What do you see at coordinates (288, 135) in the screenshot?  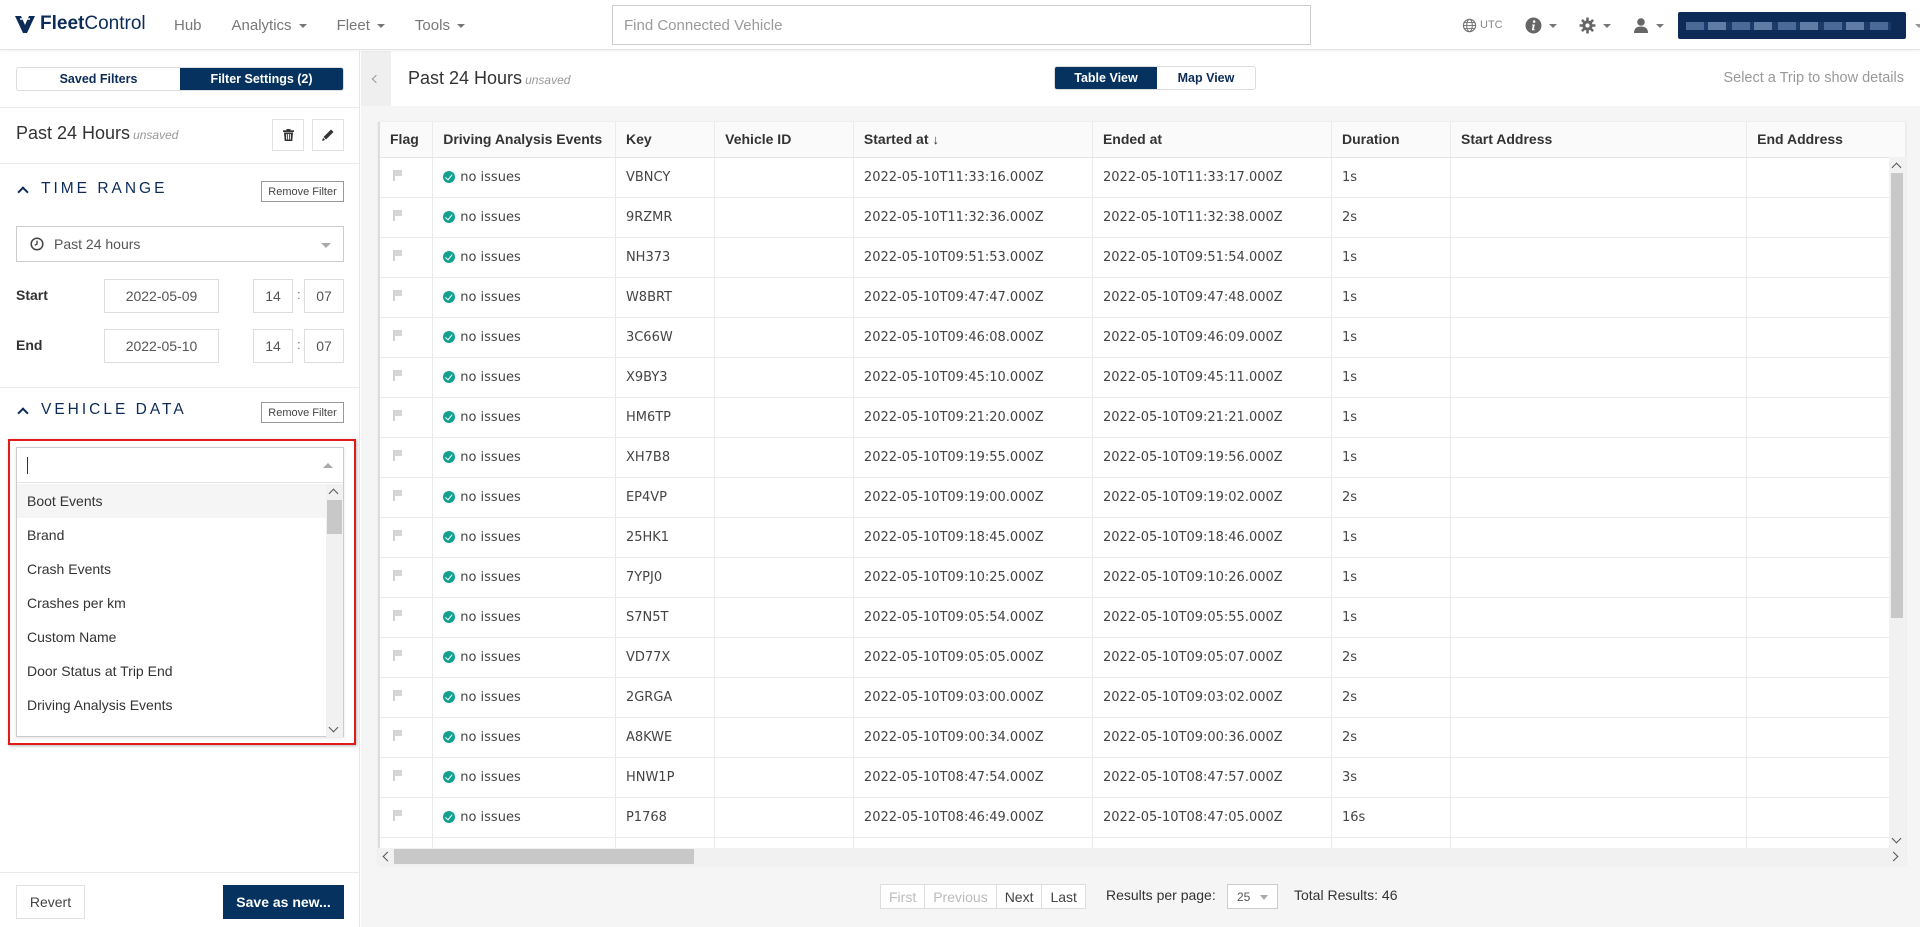 I see `delete-filter-button` at bounding box center [288, 135].